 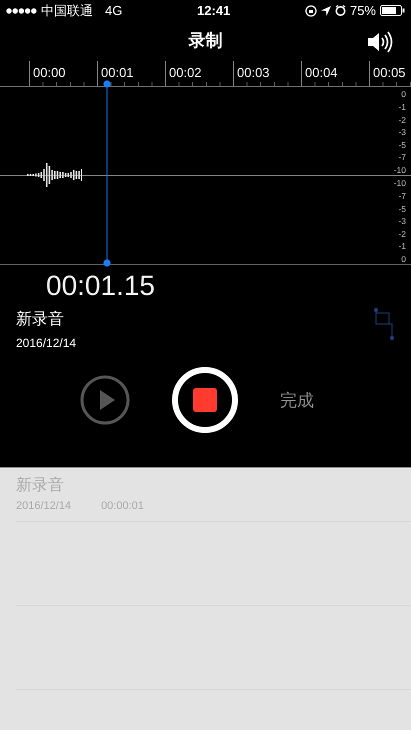 What do you see at coordinates (40, 486) in the screenshot?
I see `recording-title: 新录音` at bounding box center [40, 486].